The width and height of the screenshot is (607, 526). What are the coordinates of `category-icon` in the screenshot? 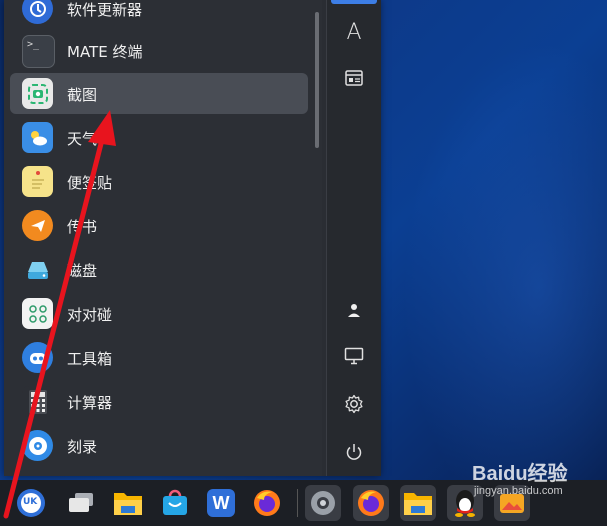 It's located at (354, 78).